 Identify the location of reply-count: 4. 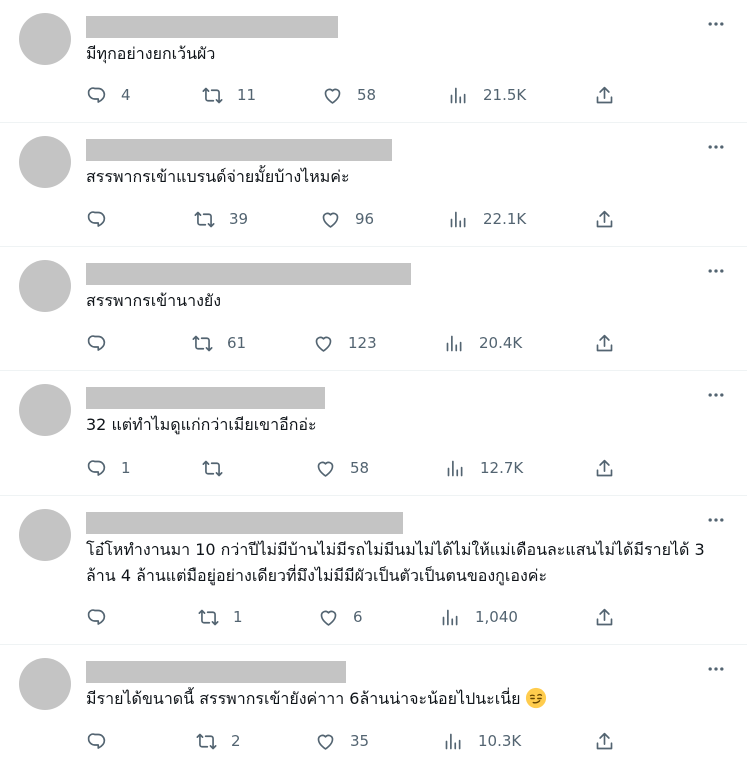
(126, 95).